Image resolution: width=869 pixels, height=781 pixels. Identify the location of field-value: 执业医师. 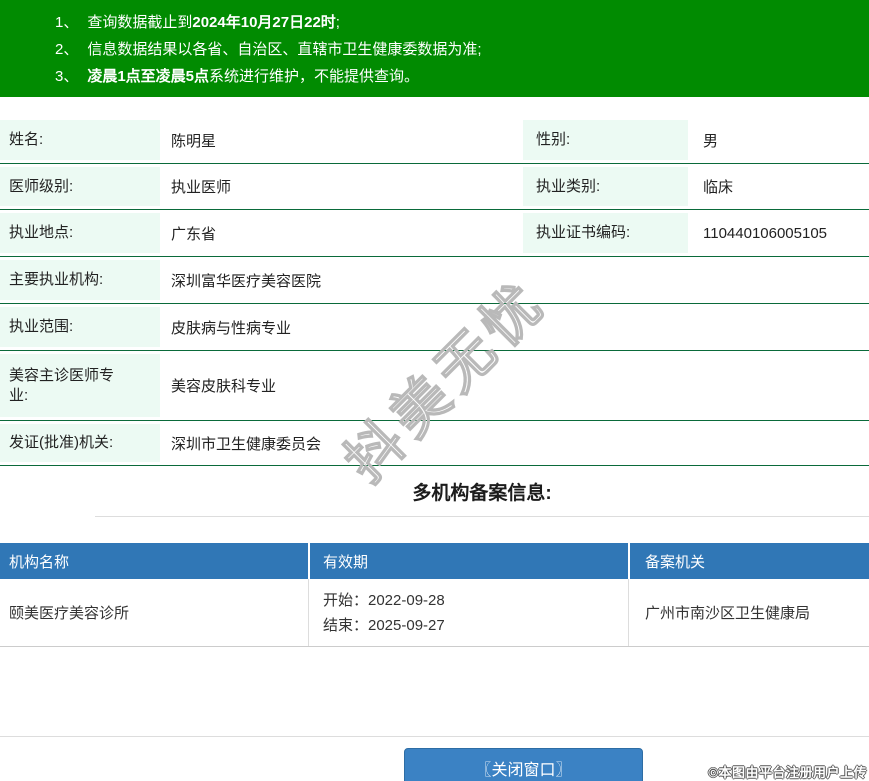
(201, 187).